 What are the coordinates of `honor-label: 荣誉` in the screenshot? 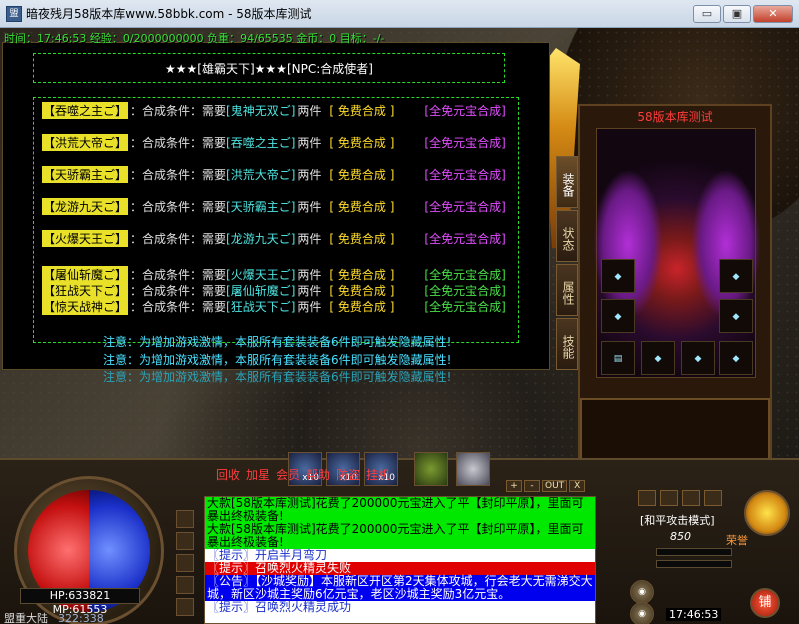 It's located at (737, 540).